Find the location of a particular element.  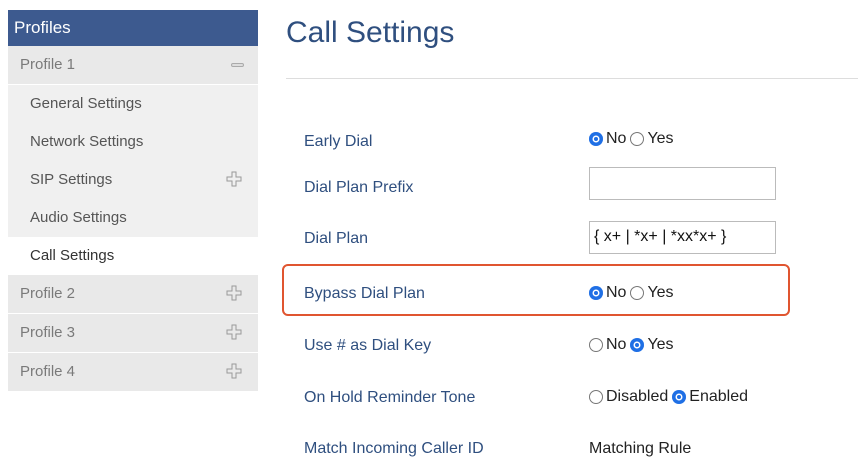

sidebar-item-general-settings: General Settings is located at coordinates (133, 104).